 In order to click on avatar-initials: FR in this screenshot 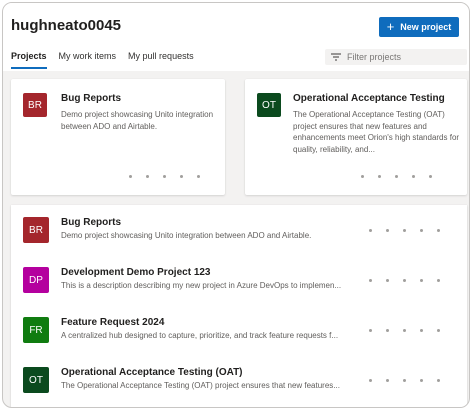, I will do `click(36, 330)`.